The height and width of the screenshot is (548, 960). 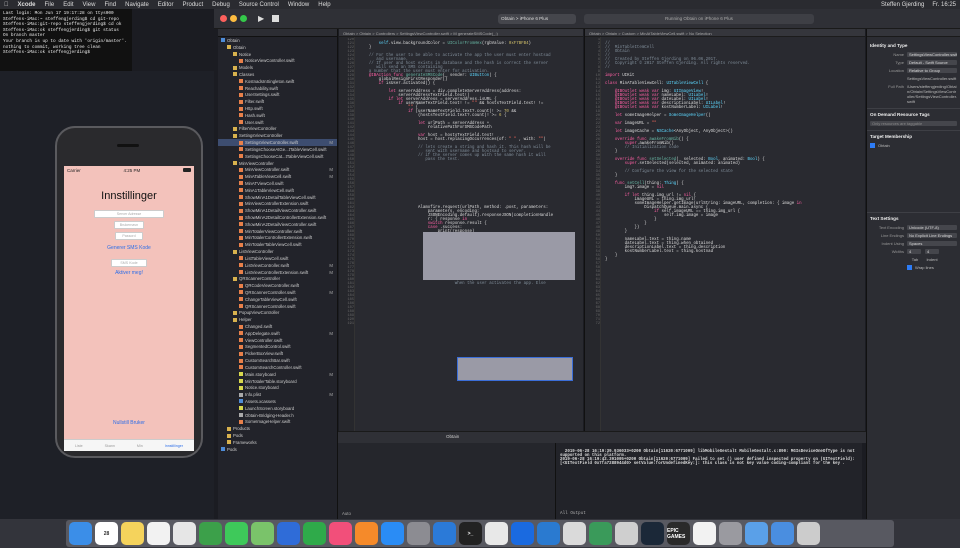 I want to click on settings-icon, so click(x=418, y=533).